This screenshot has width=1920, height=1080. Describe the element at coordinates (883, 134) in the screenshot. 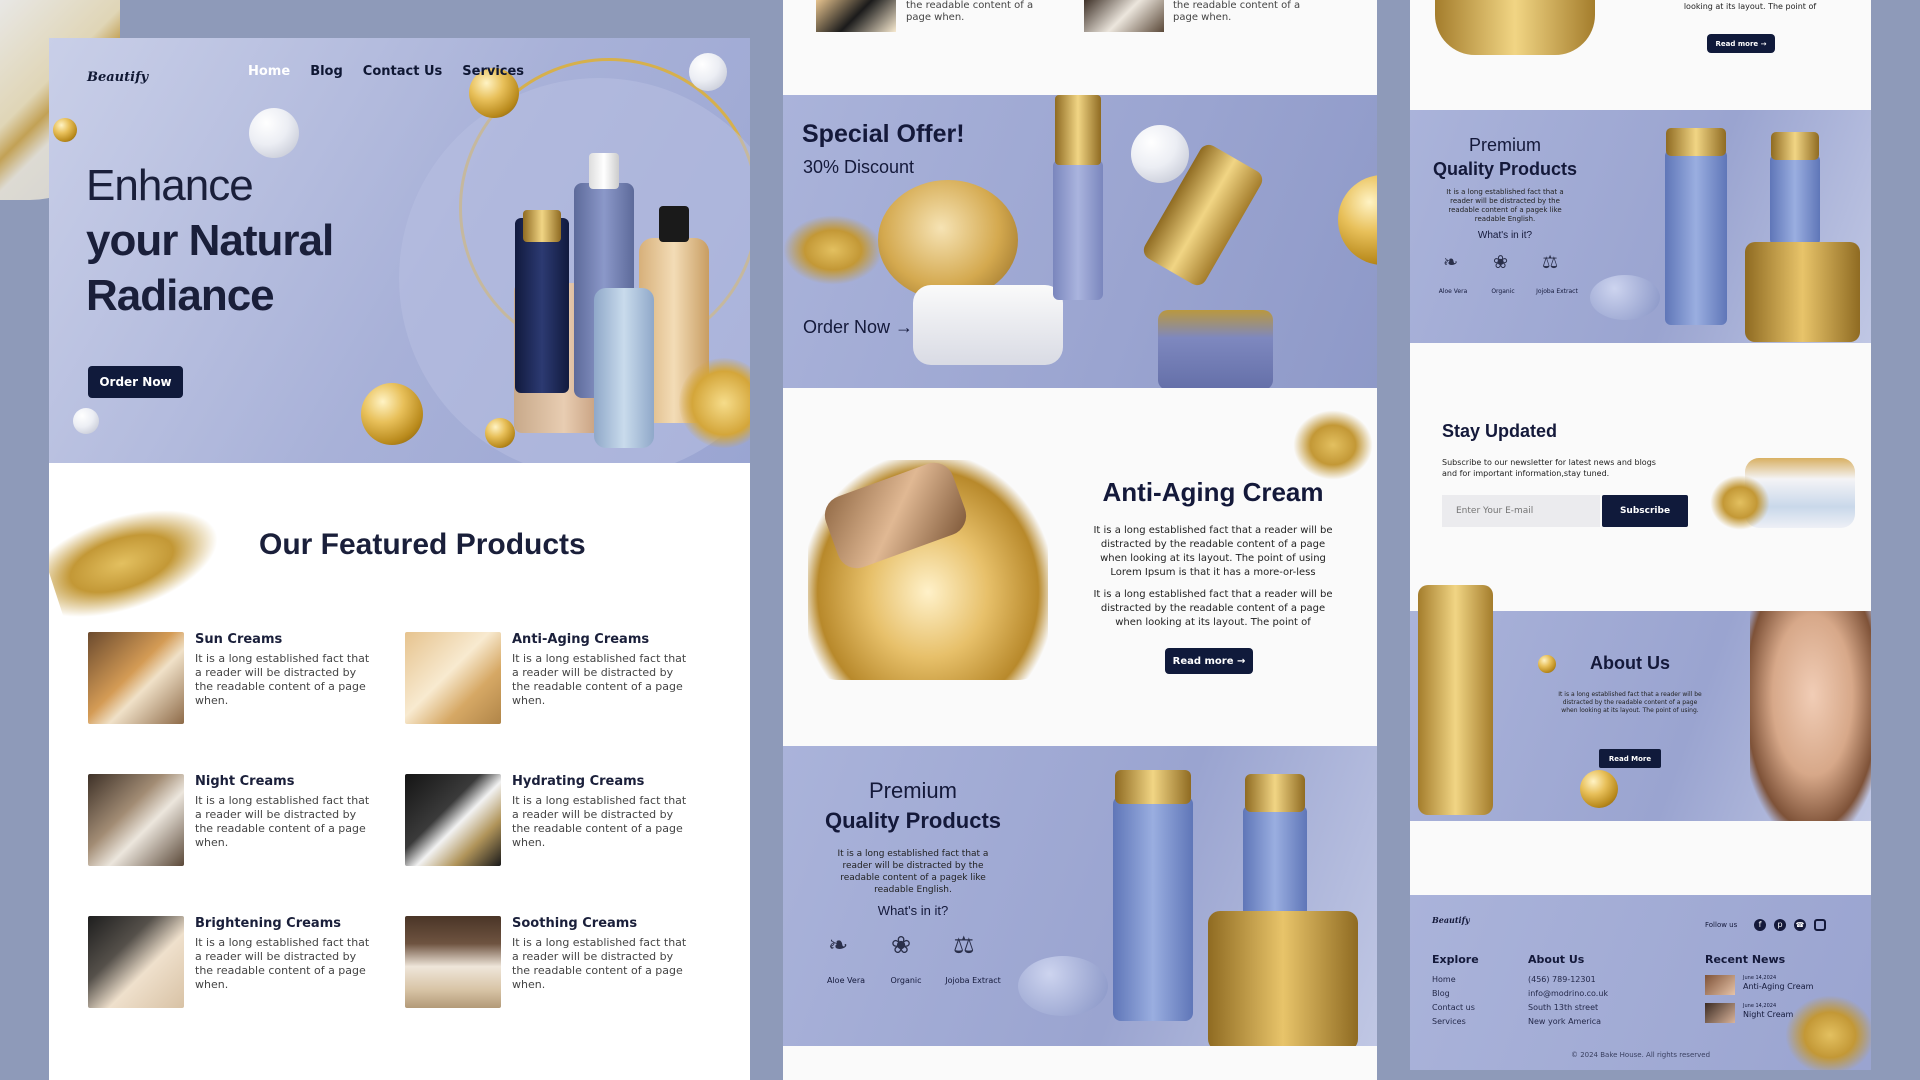

I see `special-offer-title: Special Offer!` at that location.